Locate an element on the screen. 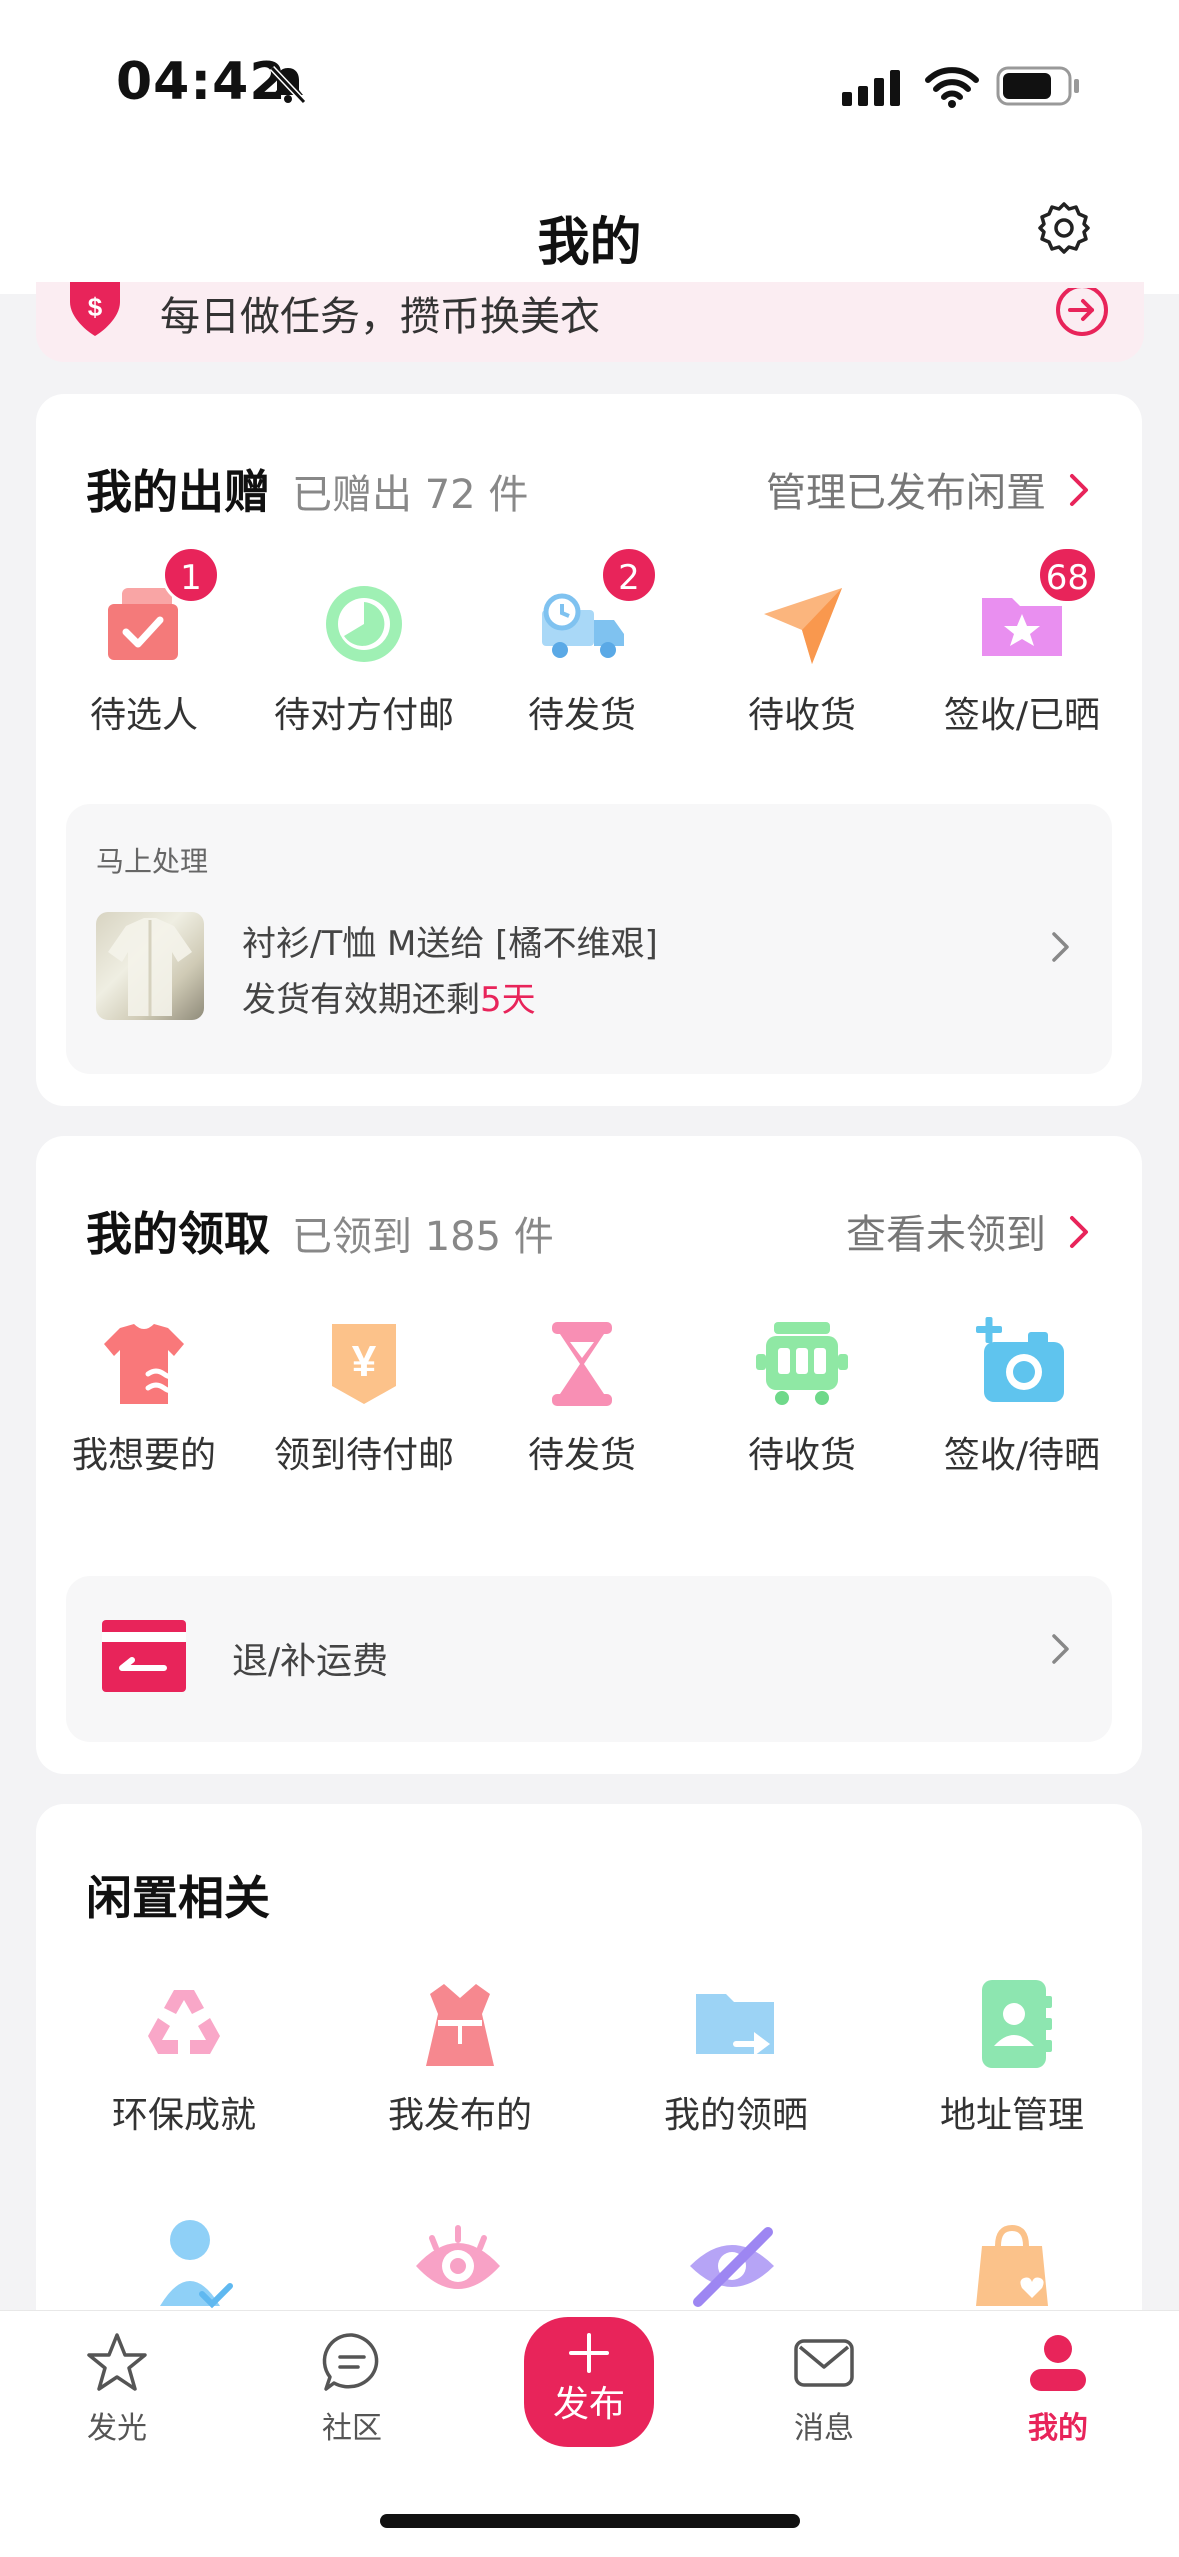  status-bar: 04:42 is located at coordinates (589, 85).